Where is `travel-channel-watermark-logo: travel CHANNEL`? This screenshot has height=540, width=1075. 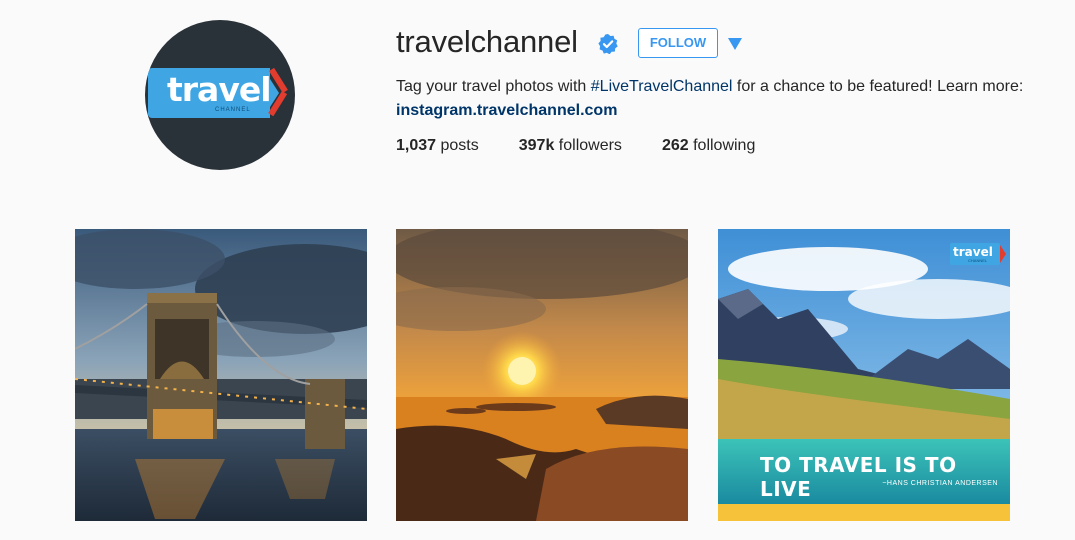
travel-channel-watermark-logo: travel CHANNEL is located at coordinates (978, 254).